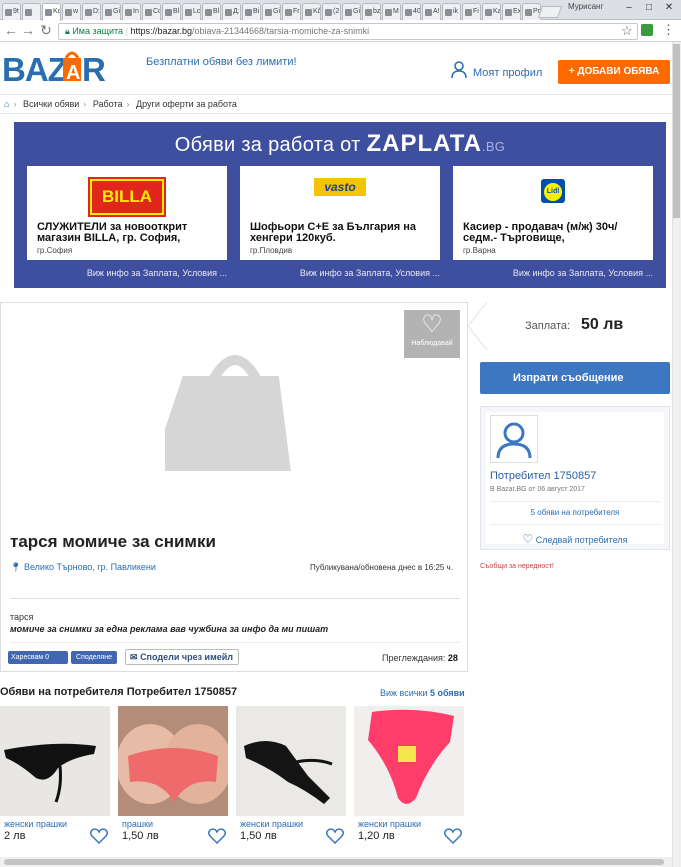  What do you see at coordinates (668, 30) in the screenshot?
I see `menu-icon: ⋮` at bounding box center [668, 30].